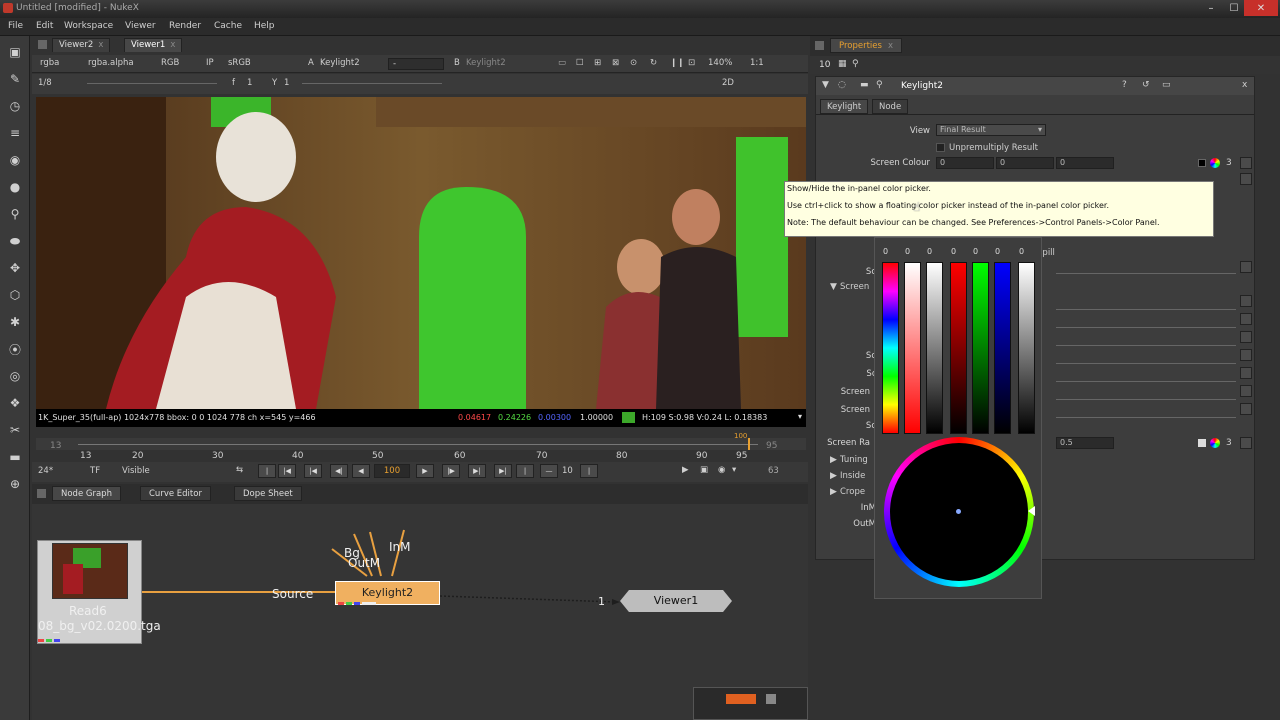  What do you see at coordinates (912, 348) in the screenshot?
I see `saturation-slider` at bounding box center [912, 348].